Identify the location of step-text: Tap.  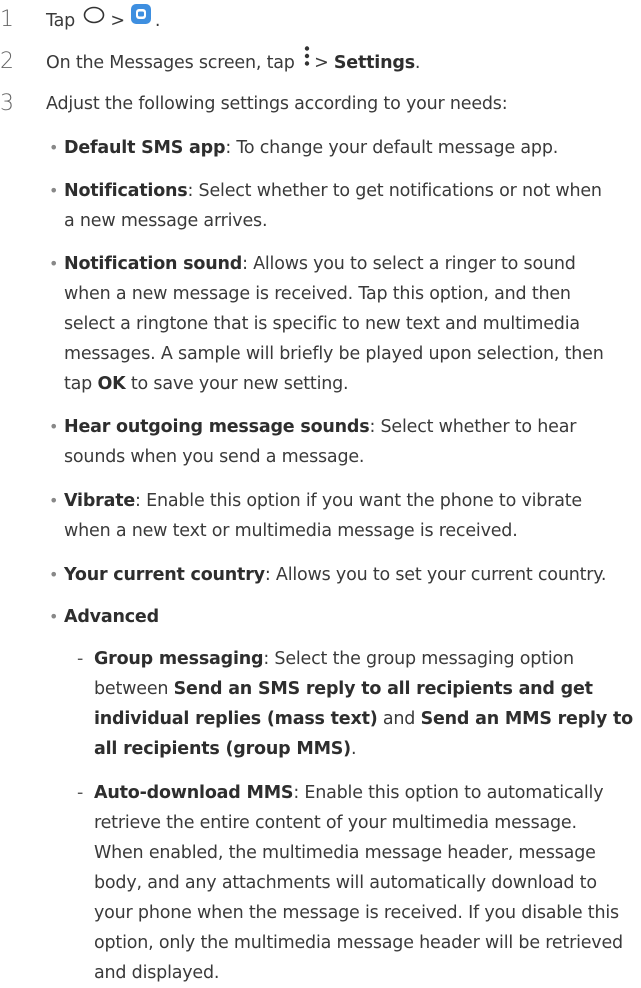
(61, 21).